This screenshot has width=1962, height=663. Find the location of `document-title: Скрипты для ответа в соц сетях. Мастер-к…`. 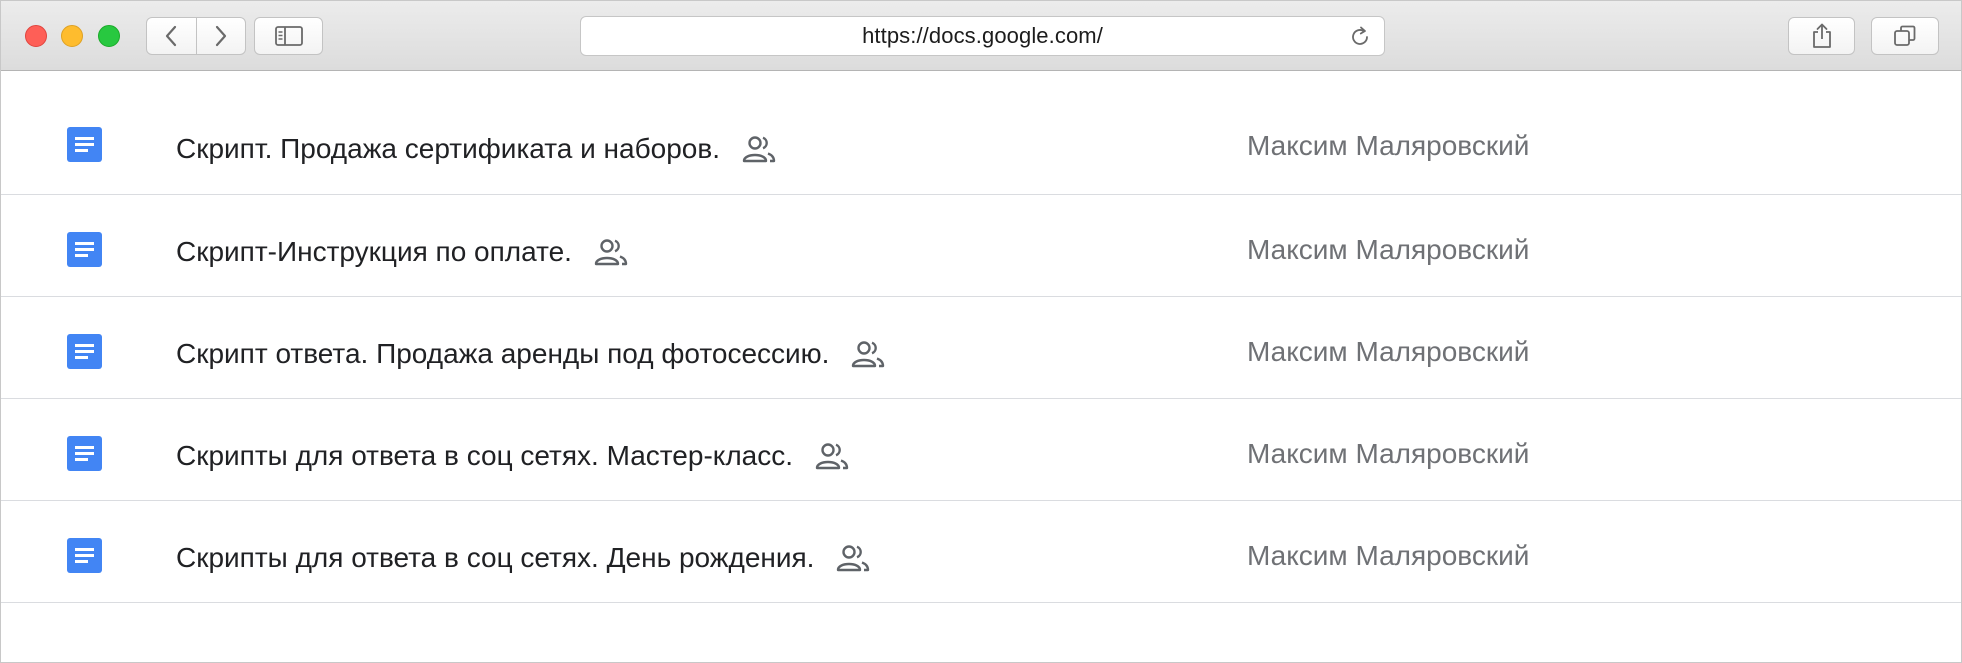

document-title: Скрипты для ответа в соц сетях. Мастер-к… is located at coordinates (484, 456).